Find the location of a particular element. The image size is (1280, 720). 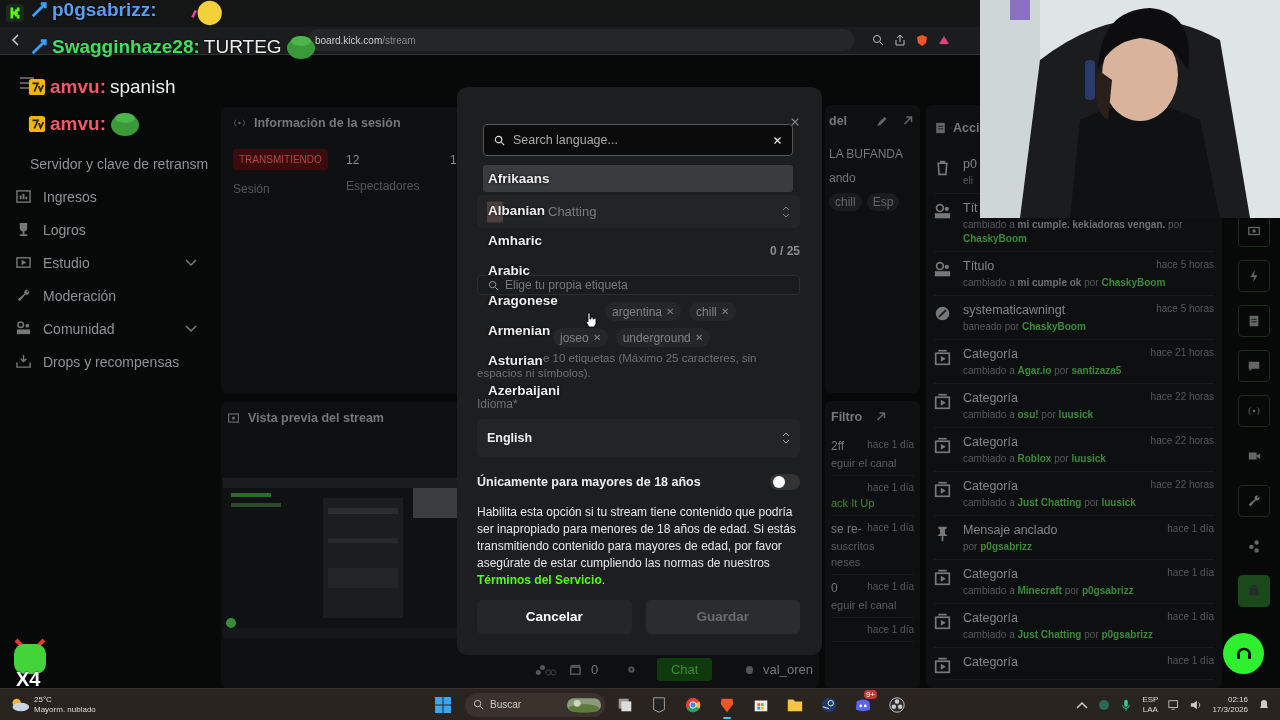

link: Minecraft is located at coordinates (1039, 590).